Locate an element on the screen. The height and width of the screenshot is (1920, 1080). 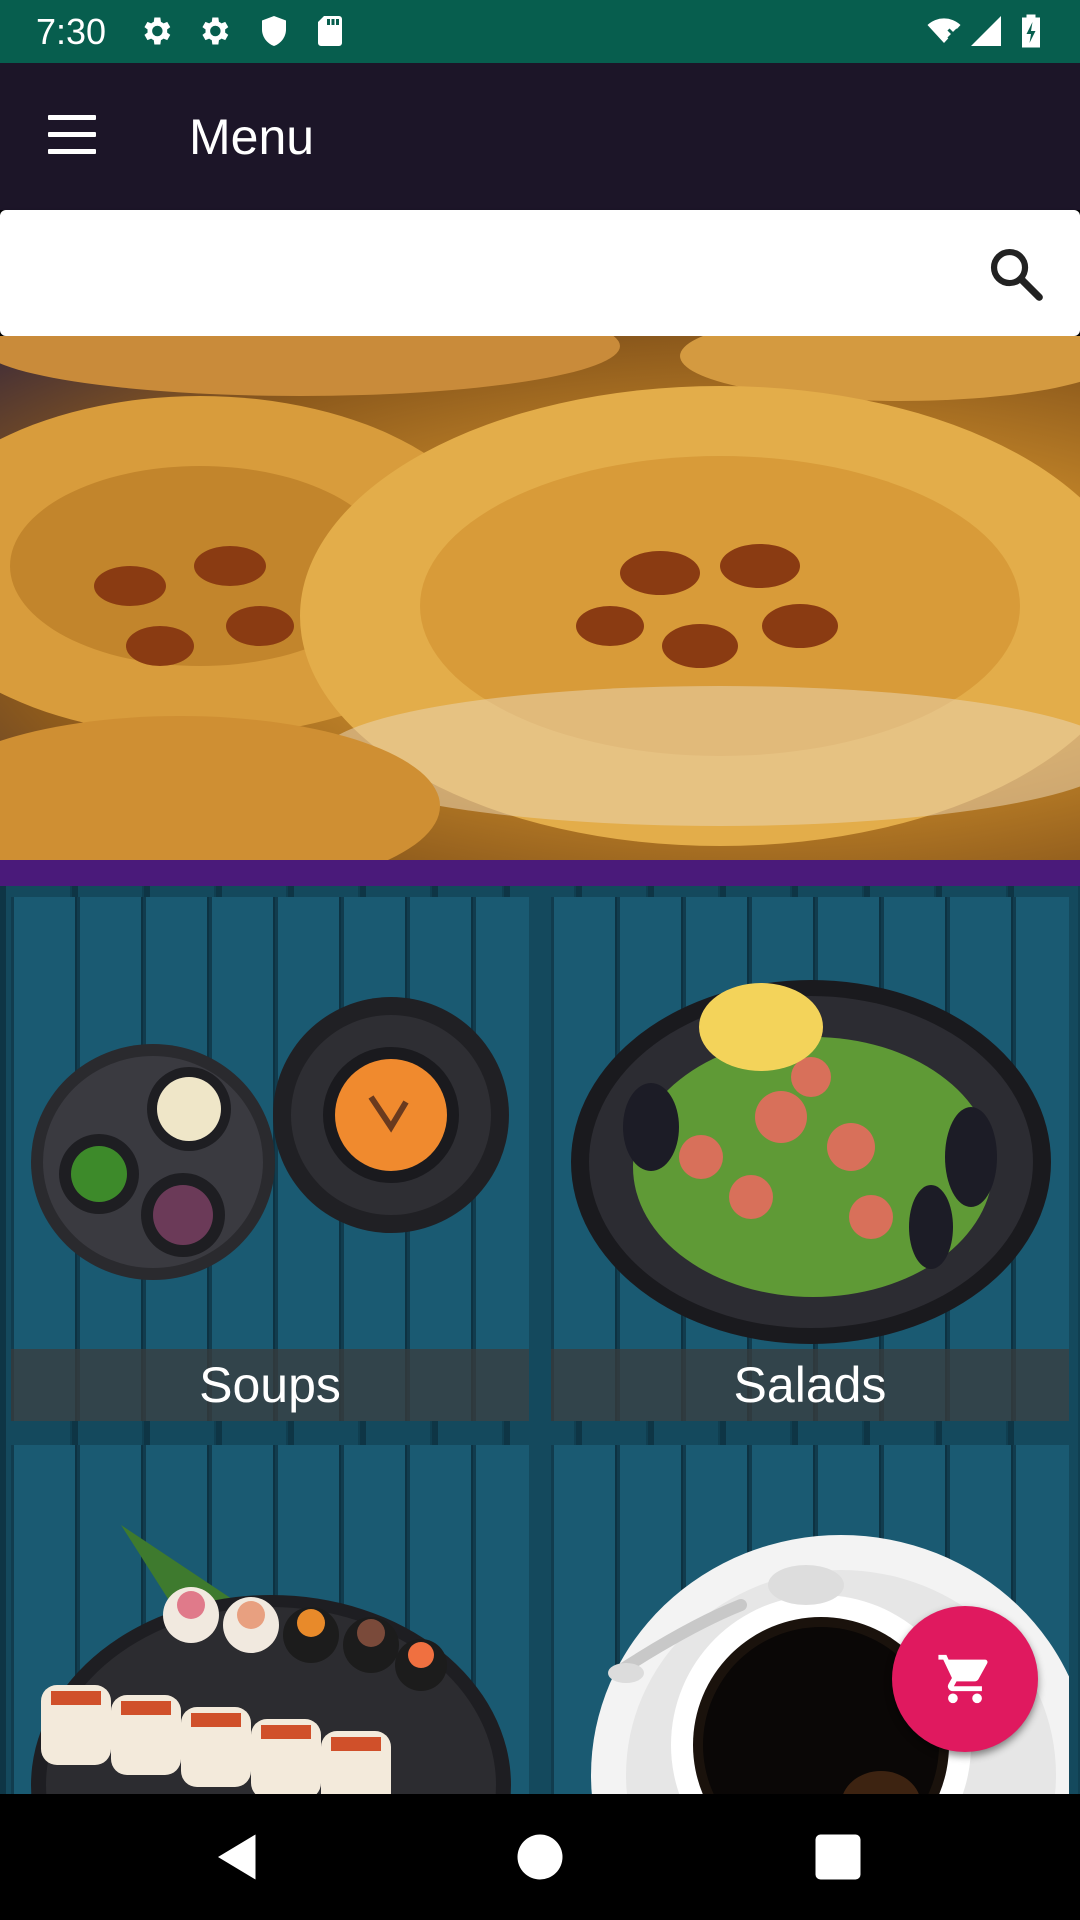
home-icon is located at coordinates (540, 1857).